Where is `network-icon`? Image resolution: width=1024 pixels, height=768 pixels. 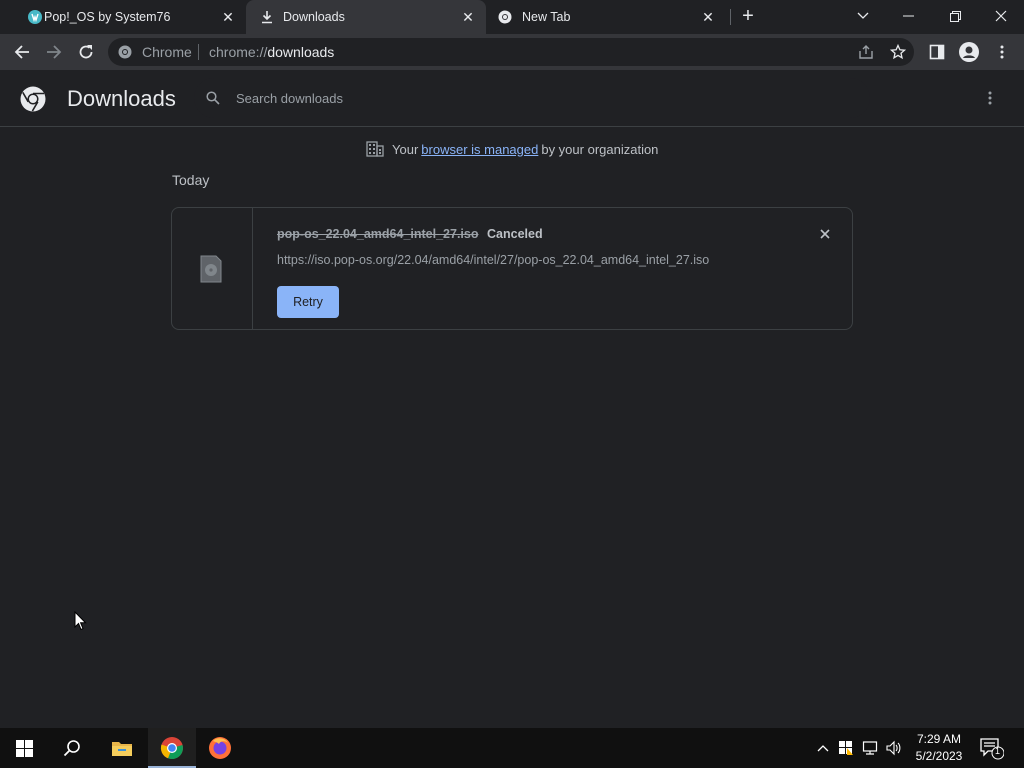 network-icon is located at coordinates (870, 748).